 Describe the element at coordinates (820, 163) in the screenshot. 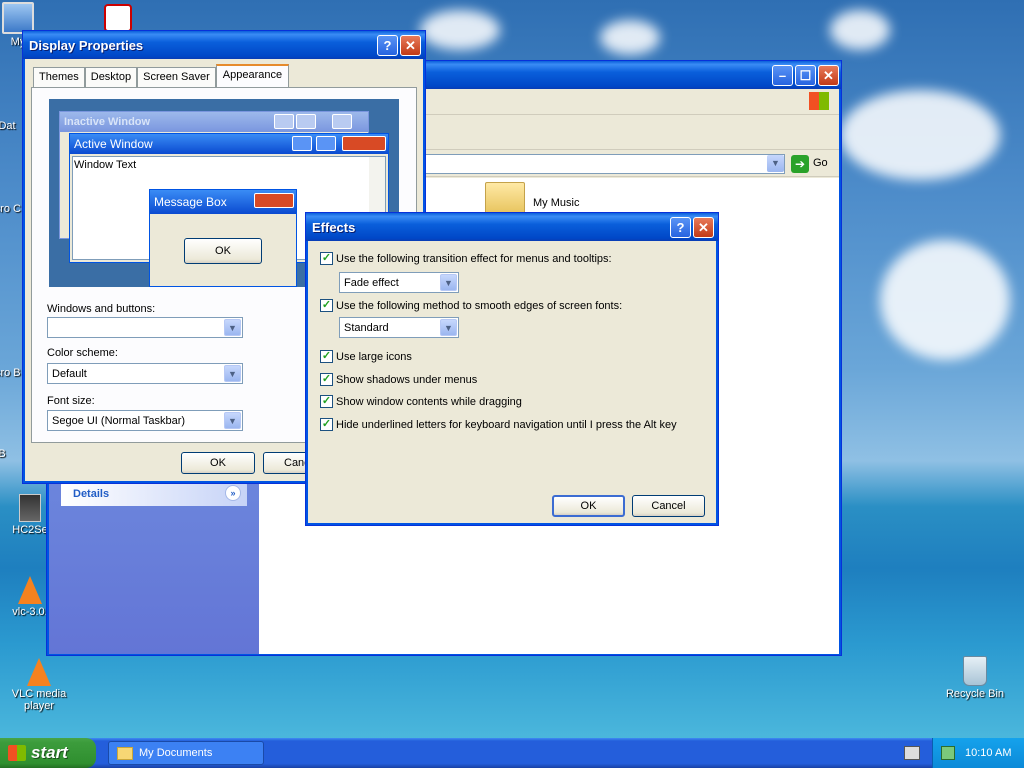

I see `go-button: Go` at that location.